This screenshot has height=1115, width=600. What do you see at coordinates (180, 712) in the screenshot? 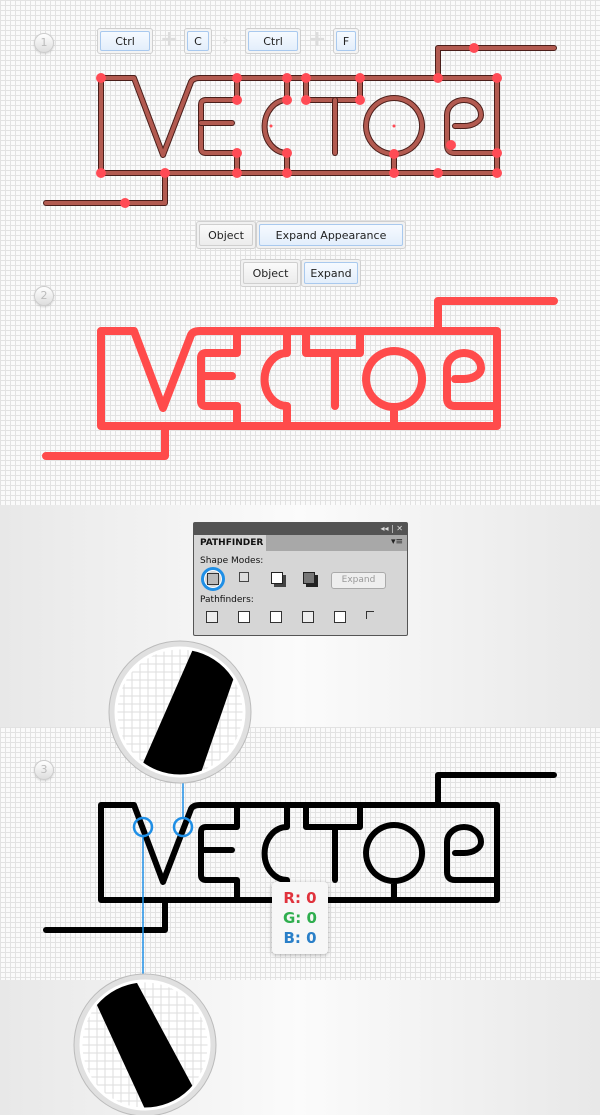
I see `magnifier-top` at bounding box center [180, 712].